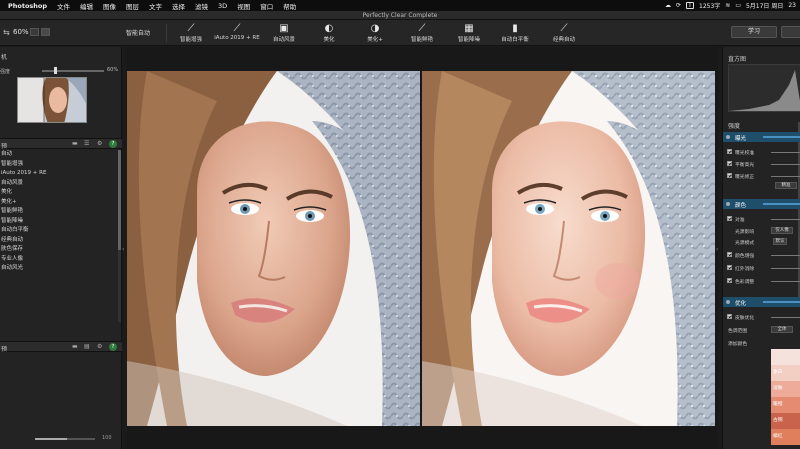  What do you see at coordinates (761, 204) in the screenshot?
I see `section-color: 颜色` at bounding box center [761, 204].